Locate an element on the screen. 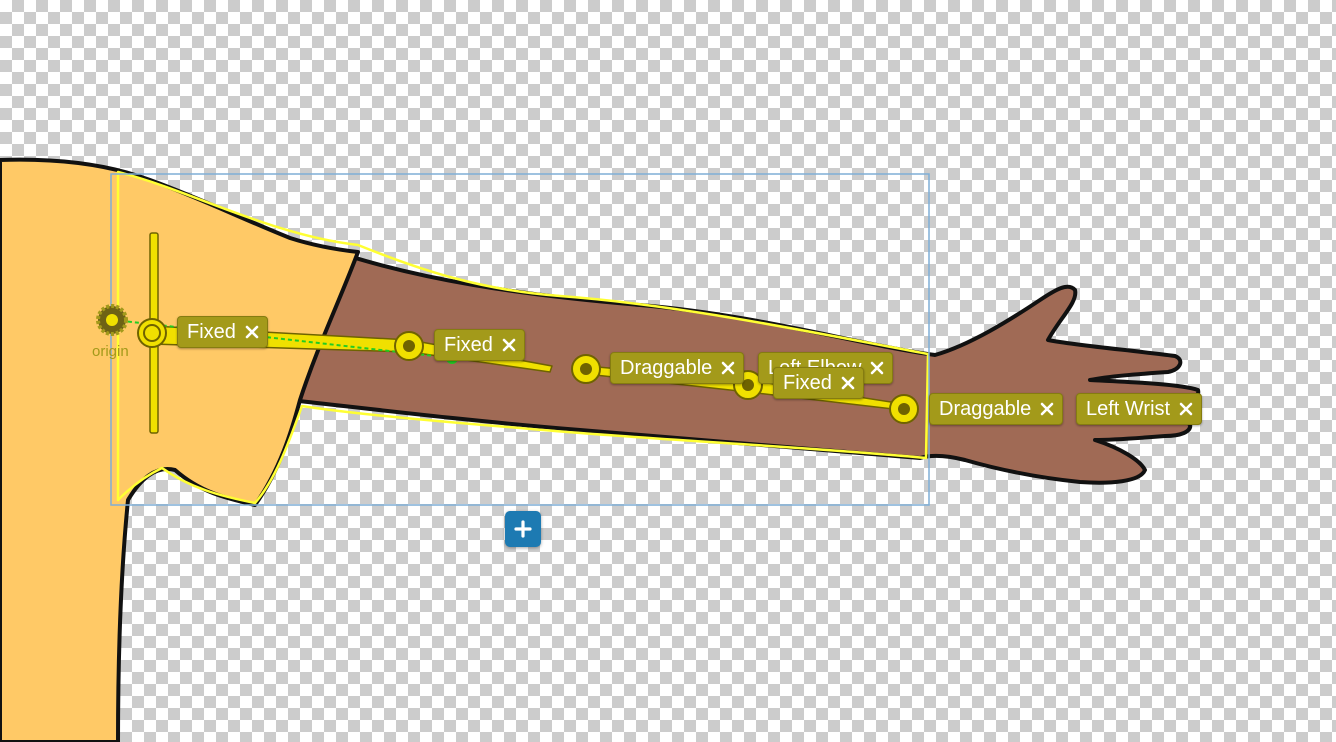  origin-label: origin is located at coordinates (110, 351).